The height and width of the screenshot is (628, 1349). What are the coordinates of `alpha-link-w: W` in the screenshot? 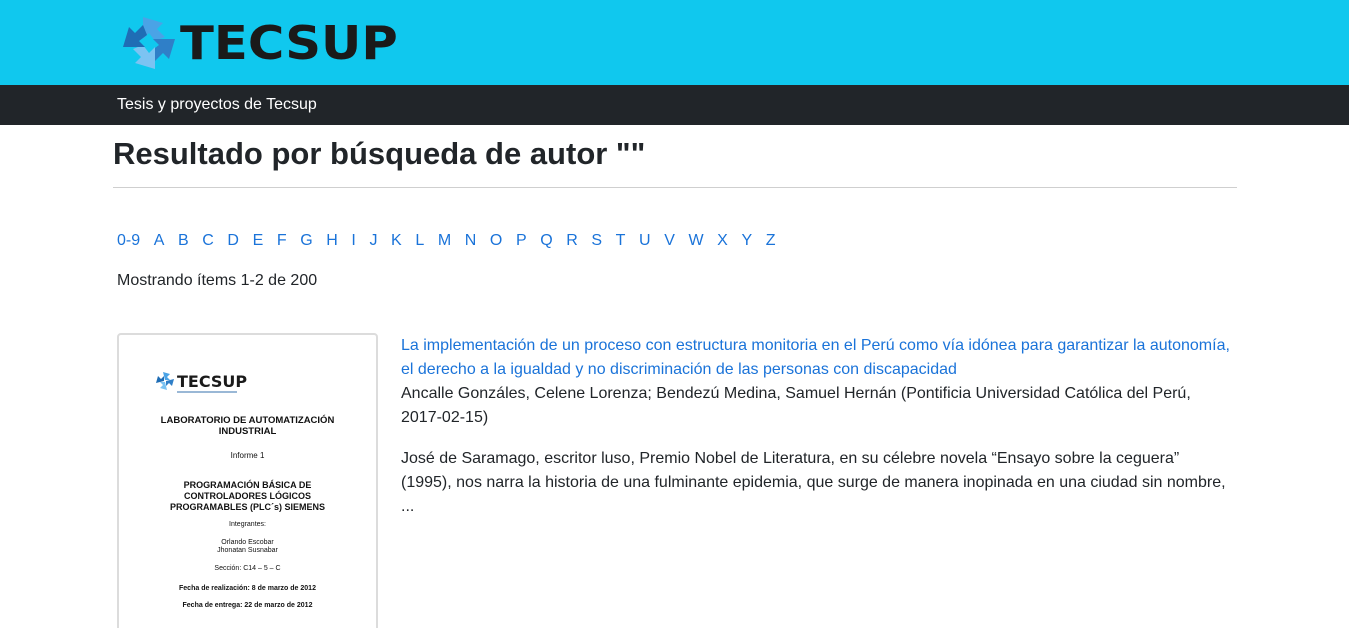 It's located at (695, 241).